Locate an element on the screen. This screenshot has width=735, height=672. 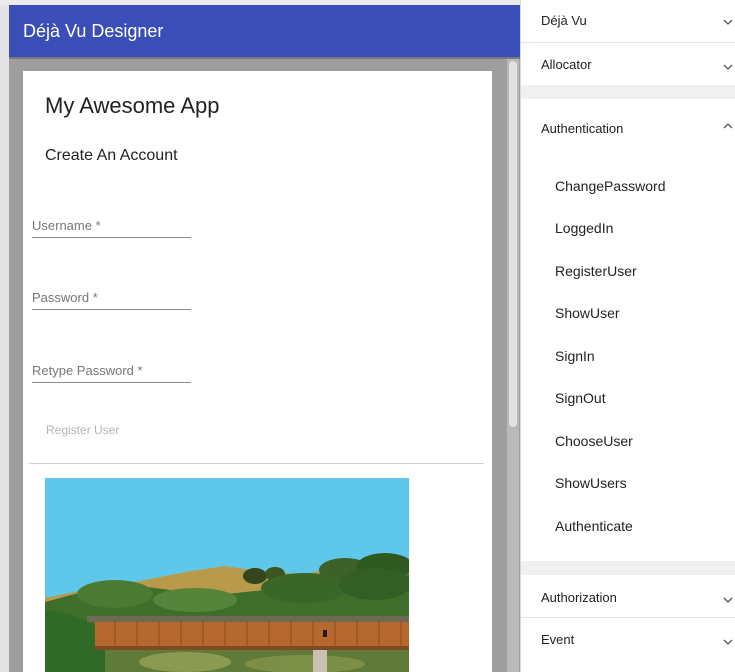
scrollbar-thumb is located at coordinates (513, 244).